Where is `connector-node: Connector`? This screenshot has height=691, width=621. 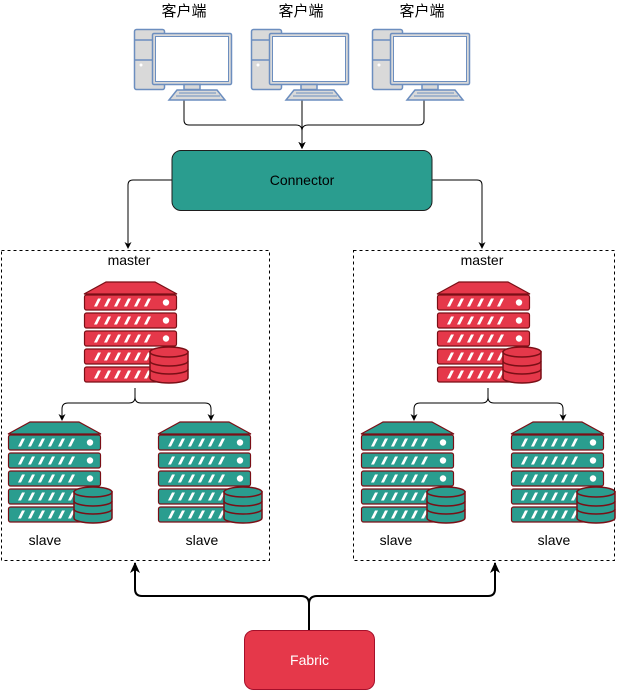
connector-node: Connector is located at coordinates (302, 180).